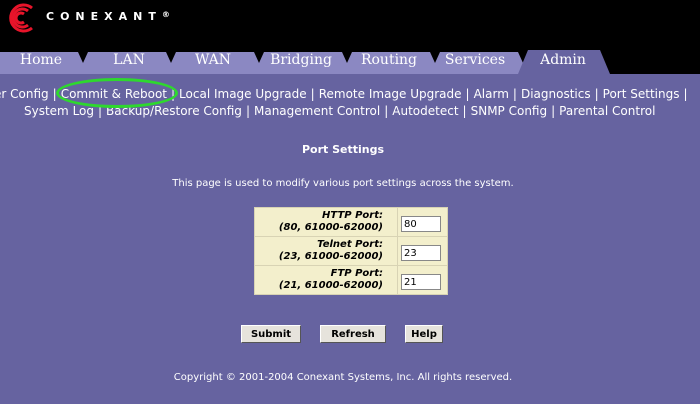 This screenshot has height=404, width=700. What do you see at coordinates (213, 60) in the screenshot?
I see `tab-wan: WAN` at bounding box center [213, 60].